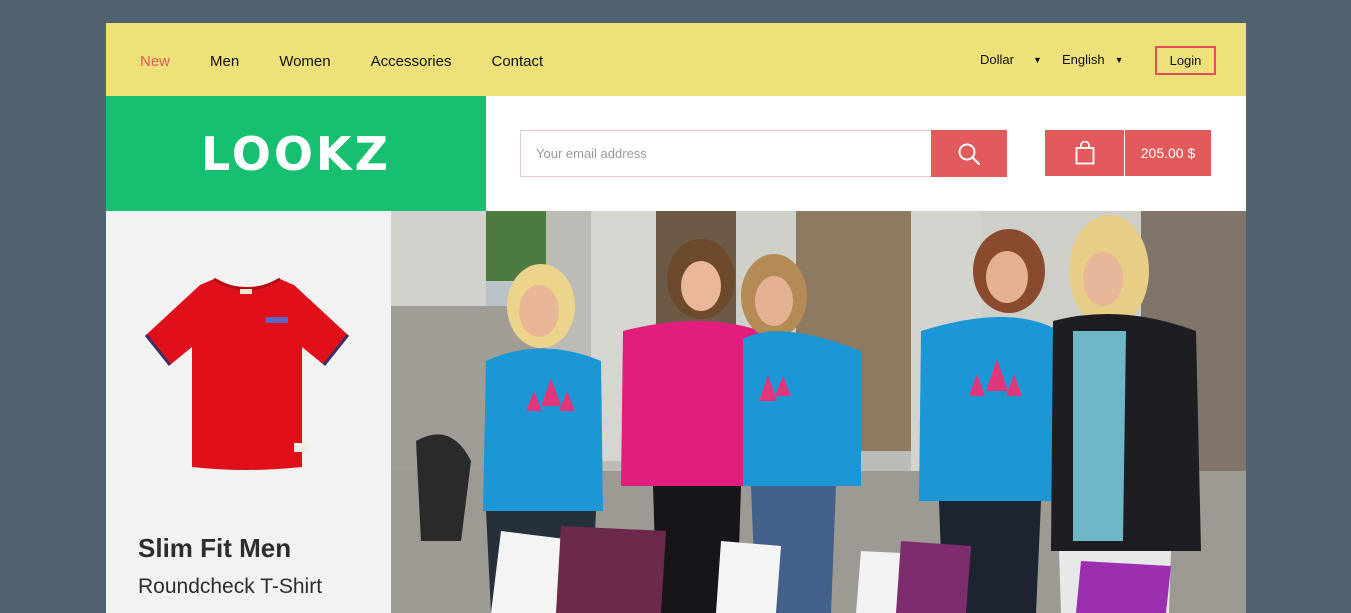 The image size is (1351, 613). I want to click on brand-logo: LOOKZ, so click(296, 153).